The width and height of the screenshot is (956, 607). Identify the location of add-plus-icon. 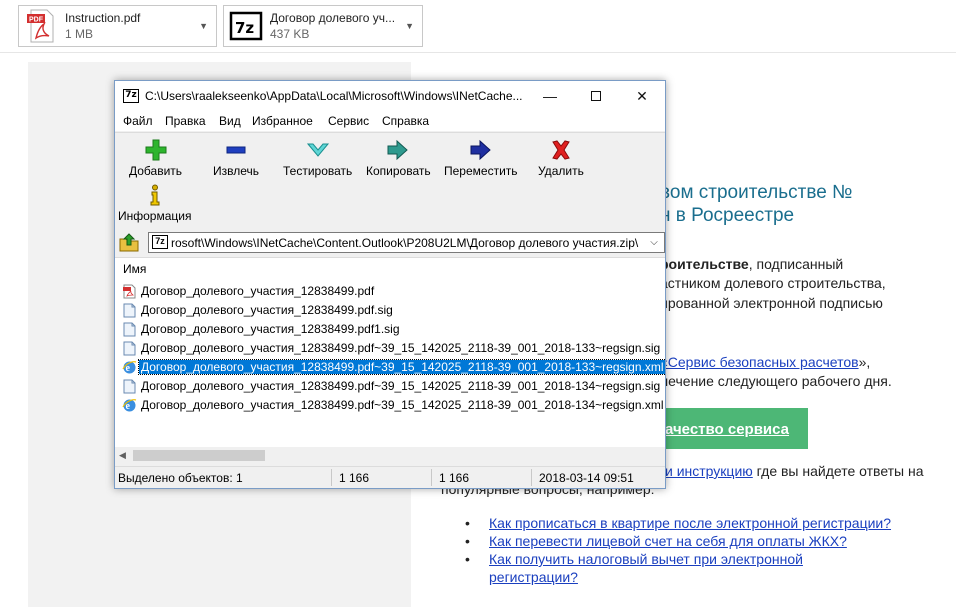
(156, 150).